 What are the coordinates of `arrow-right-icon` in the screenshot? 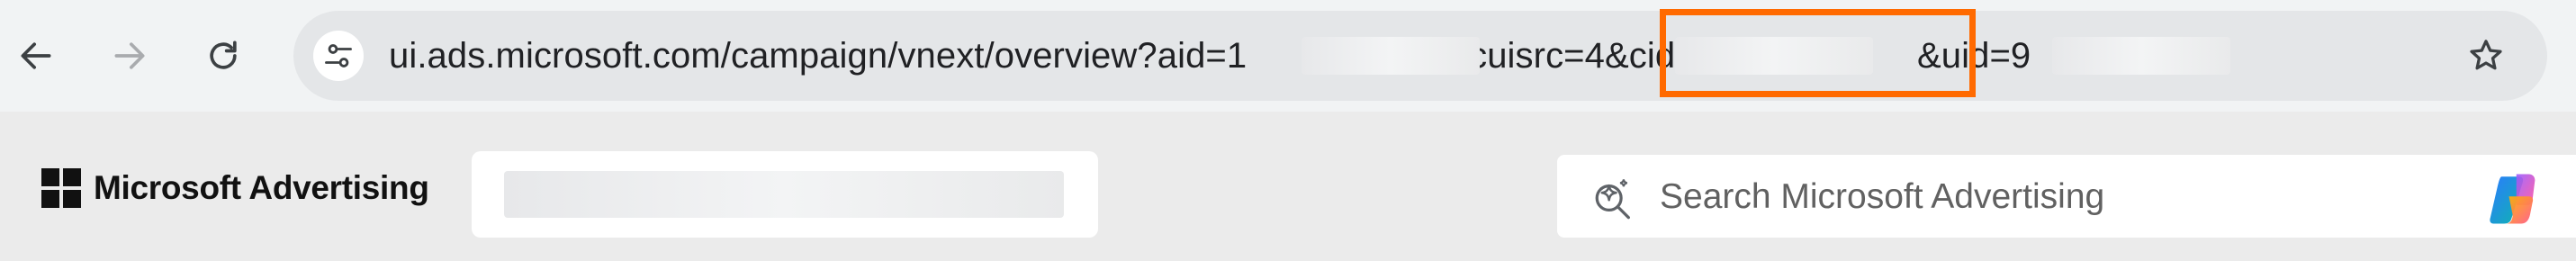 It's located at (129, 56).